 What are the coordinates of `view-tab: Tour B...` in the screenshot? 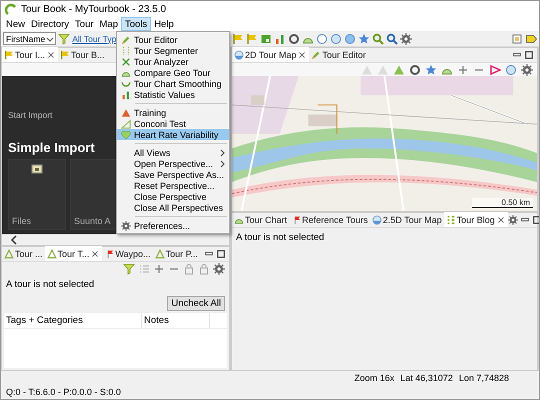 It's located at (82, 54).